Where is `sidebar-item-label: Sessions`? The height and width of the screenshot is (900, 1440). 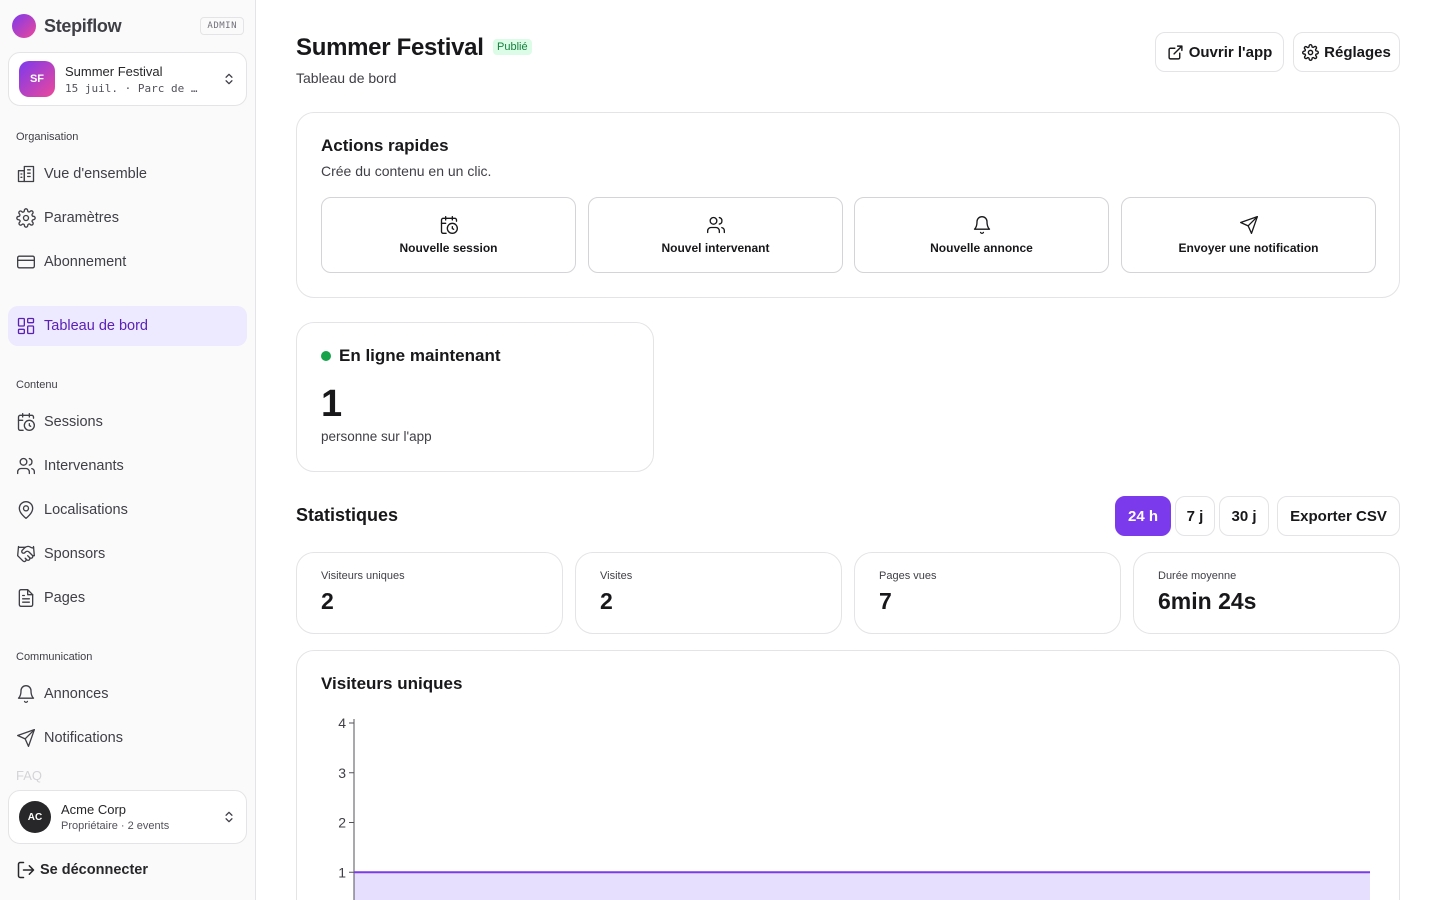 sidebar-item-label: Sessions is located at coordinates (73, 422).